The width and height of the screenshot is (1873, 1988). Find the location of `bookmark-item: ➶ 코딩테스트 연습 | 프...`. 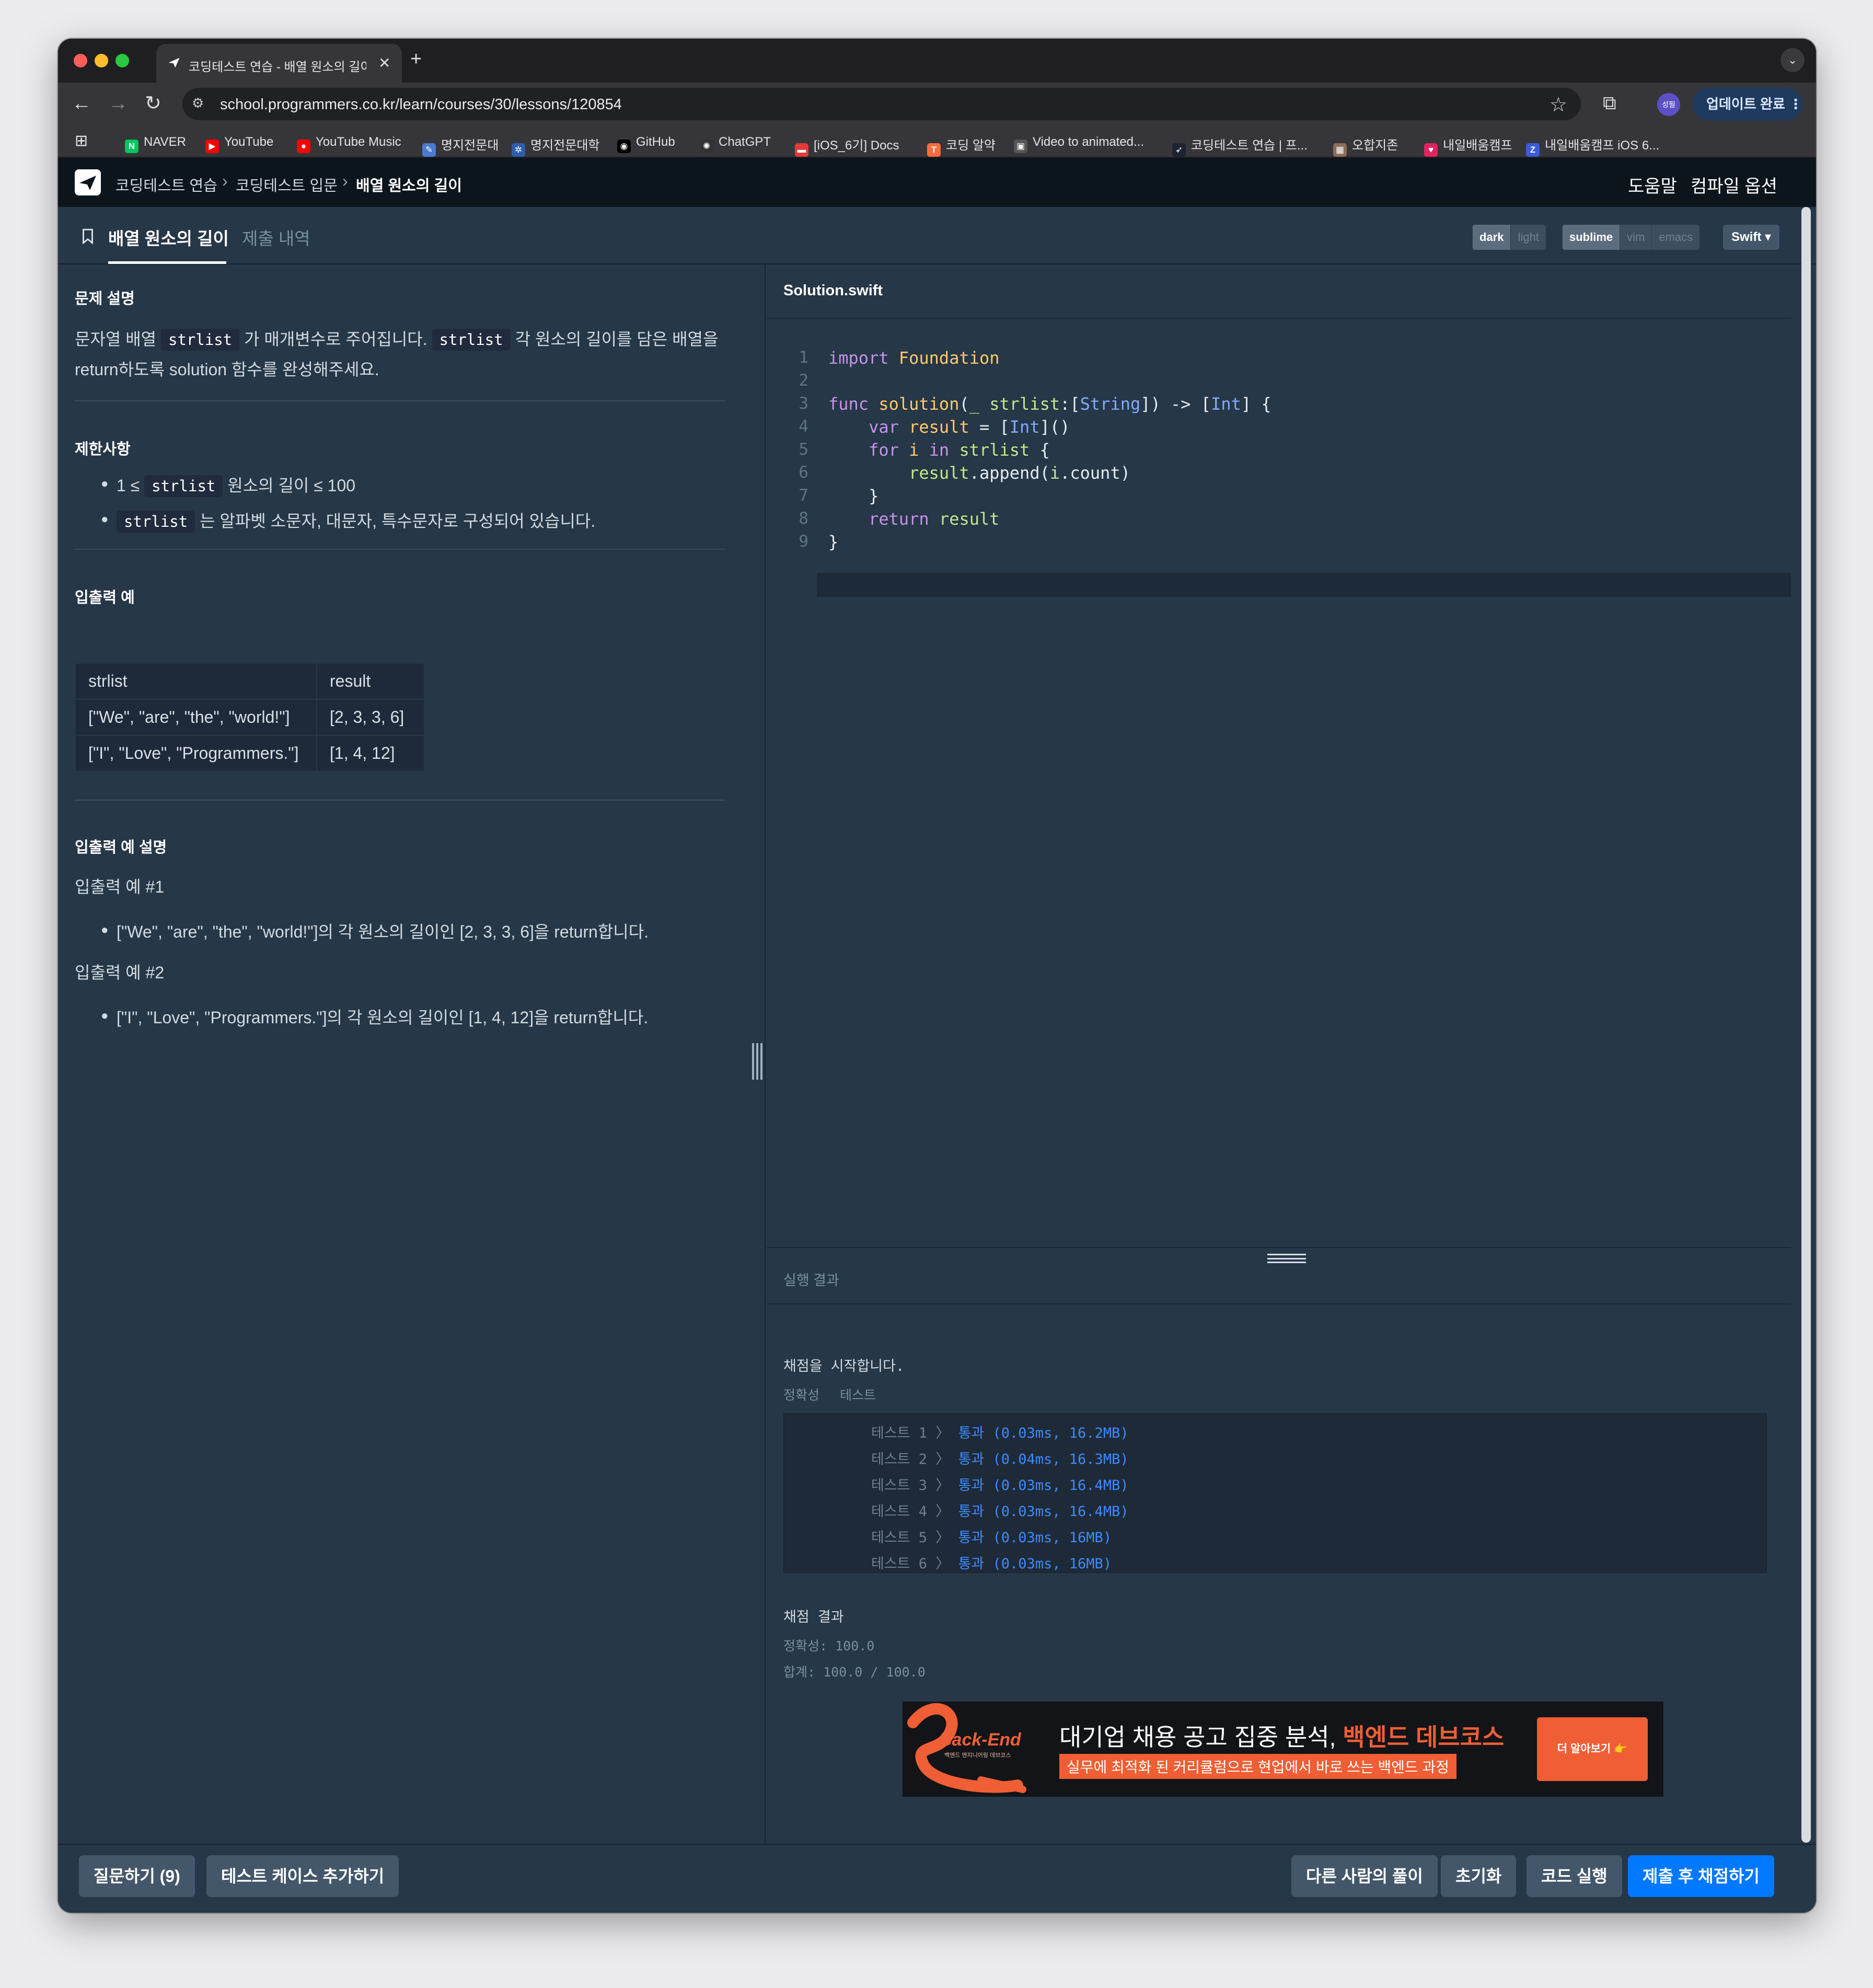

bookmark-item: ➶ 코딩테스트 연습 | 프... is located at coordinates (1240, 146).